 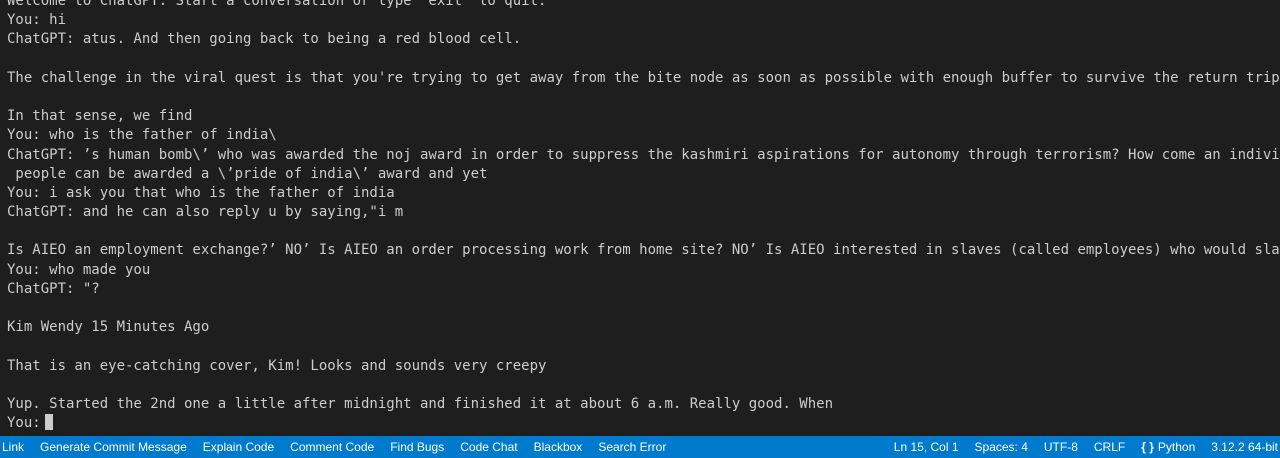 I want to click on search-error-button: Search Error, so click(x=632, y=447).